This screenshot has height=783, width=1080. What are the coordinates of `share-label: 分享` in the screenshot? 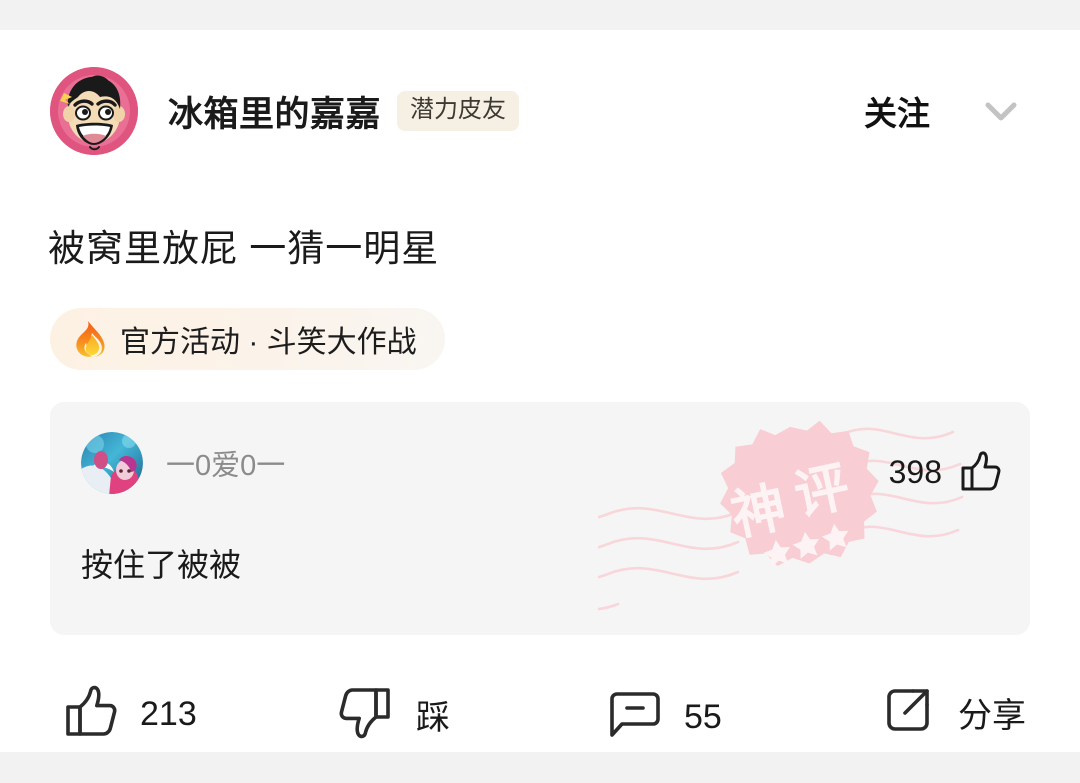 It's located at (992, 716).